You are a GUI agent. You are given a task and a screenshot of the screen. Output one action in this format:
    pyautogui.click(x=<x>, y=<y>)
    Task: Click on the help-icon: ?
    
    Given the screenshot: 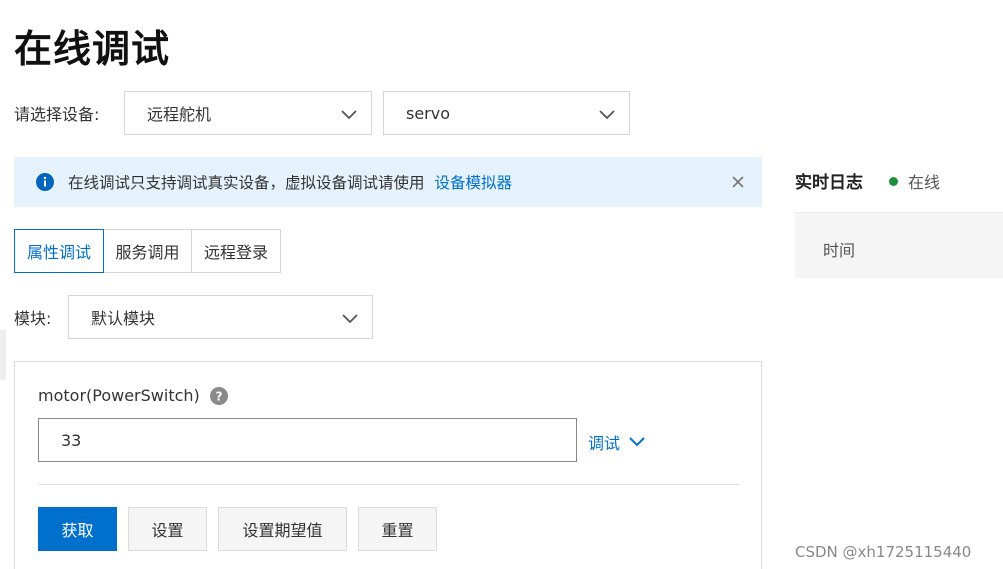 What is the action you would take?
    pyautogui.click(x=218, y=395)
    